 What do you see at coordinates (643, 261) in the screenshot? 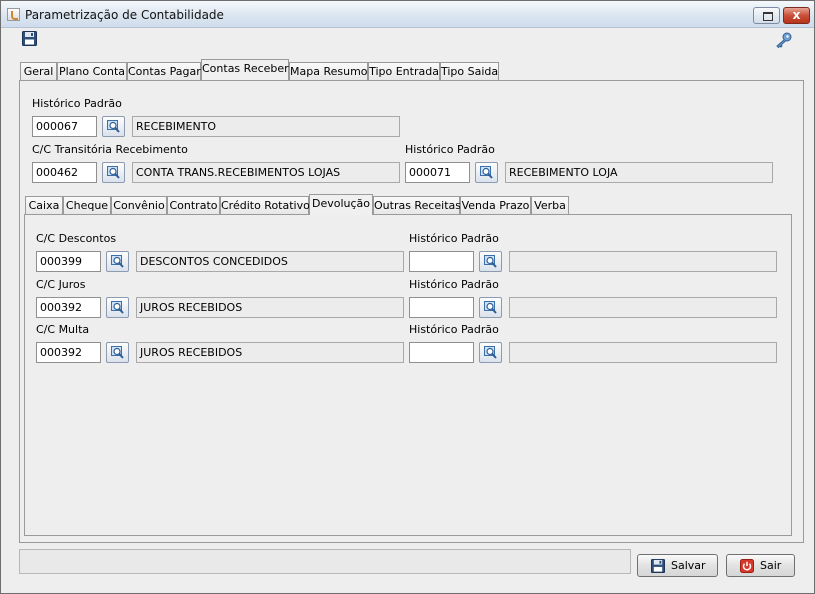
I see `cc-descontos-hist-desc` at bounding box center [643, 261].